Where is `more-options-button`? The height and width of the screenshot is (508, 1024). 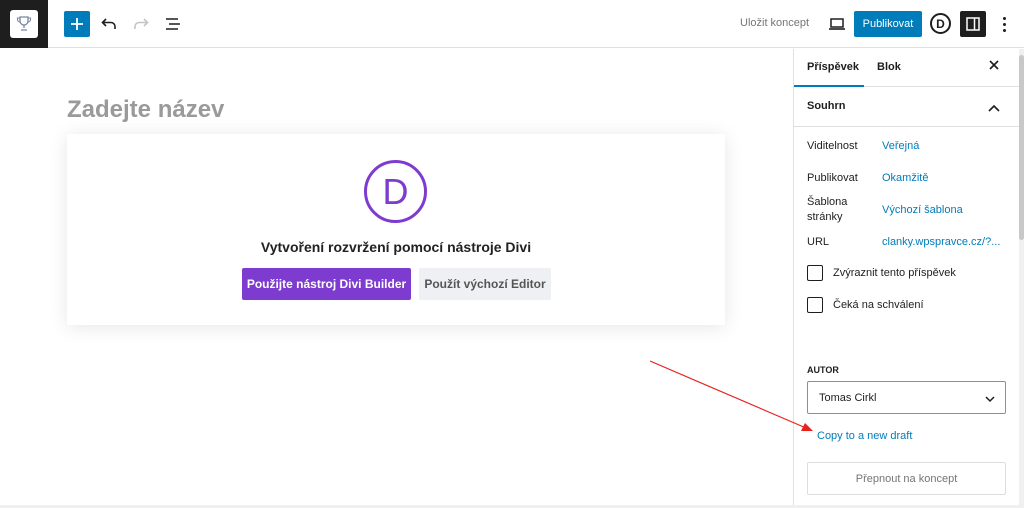 more-options-button is located at coordinates (1004, 24).